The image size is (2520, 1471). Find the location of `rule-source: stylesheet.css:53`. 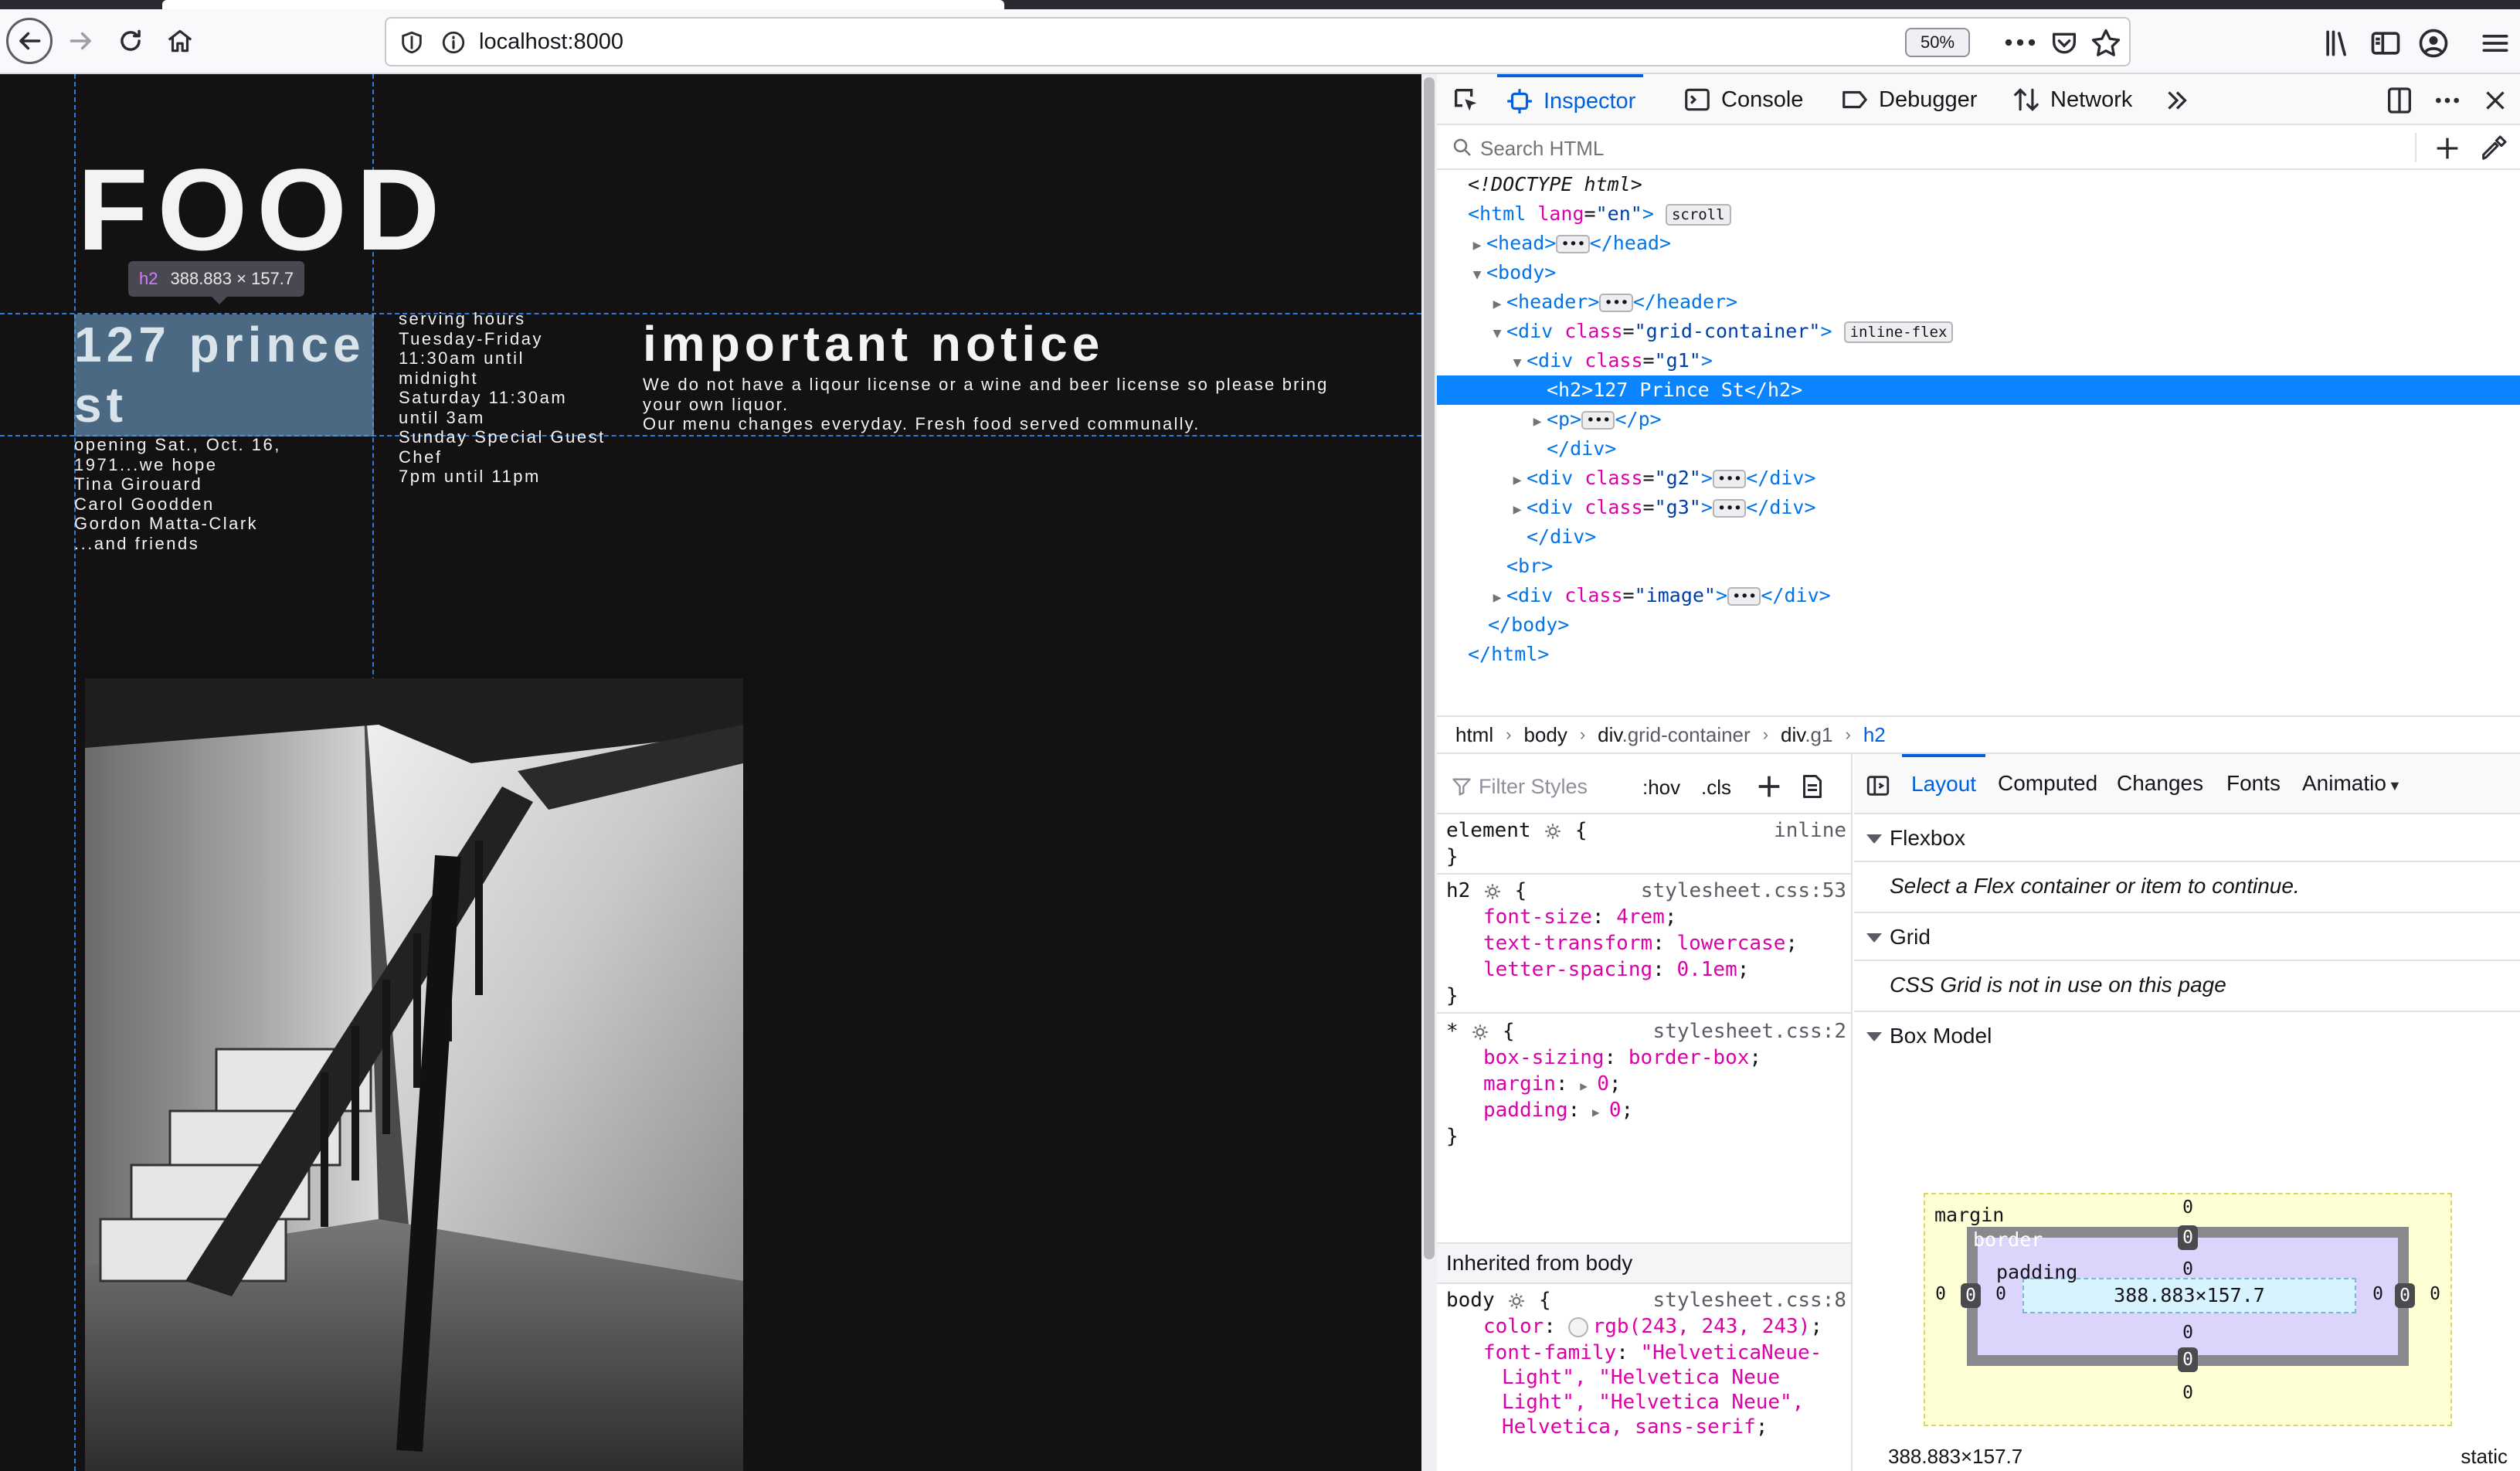

rule-source: stylesheet.css:53 is located at coordinates (1743, 891).